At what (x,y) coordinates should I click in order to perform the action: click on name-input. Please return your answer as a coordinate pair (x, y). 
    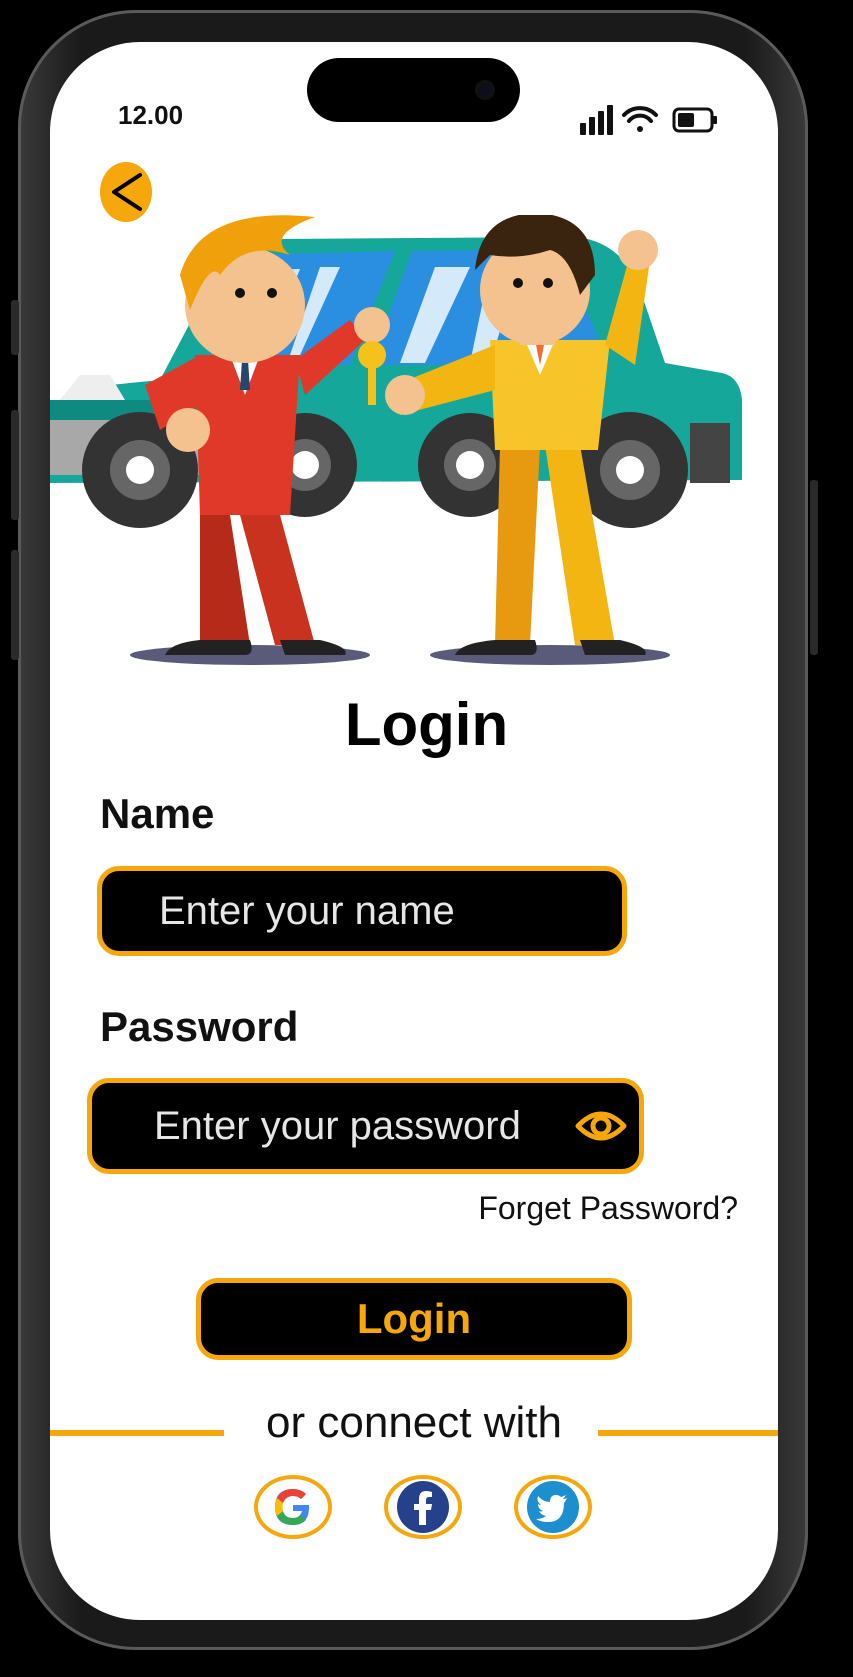
    Looking at the image, I should click on (390, 911).